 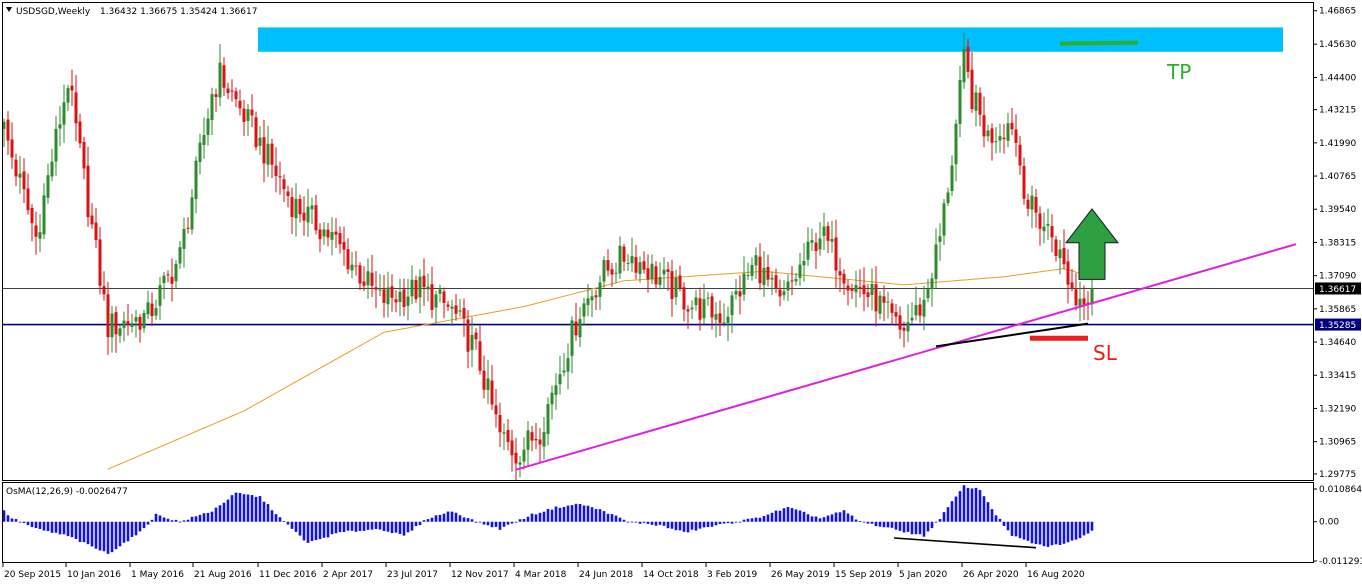 I want to click on y-tick-label: 1.46865, so click(x=1337, y=12).